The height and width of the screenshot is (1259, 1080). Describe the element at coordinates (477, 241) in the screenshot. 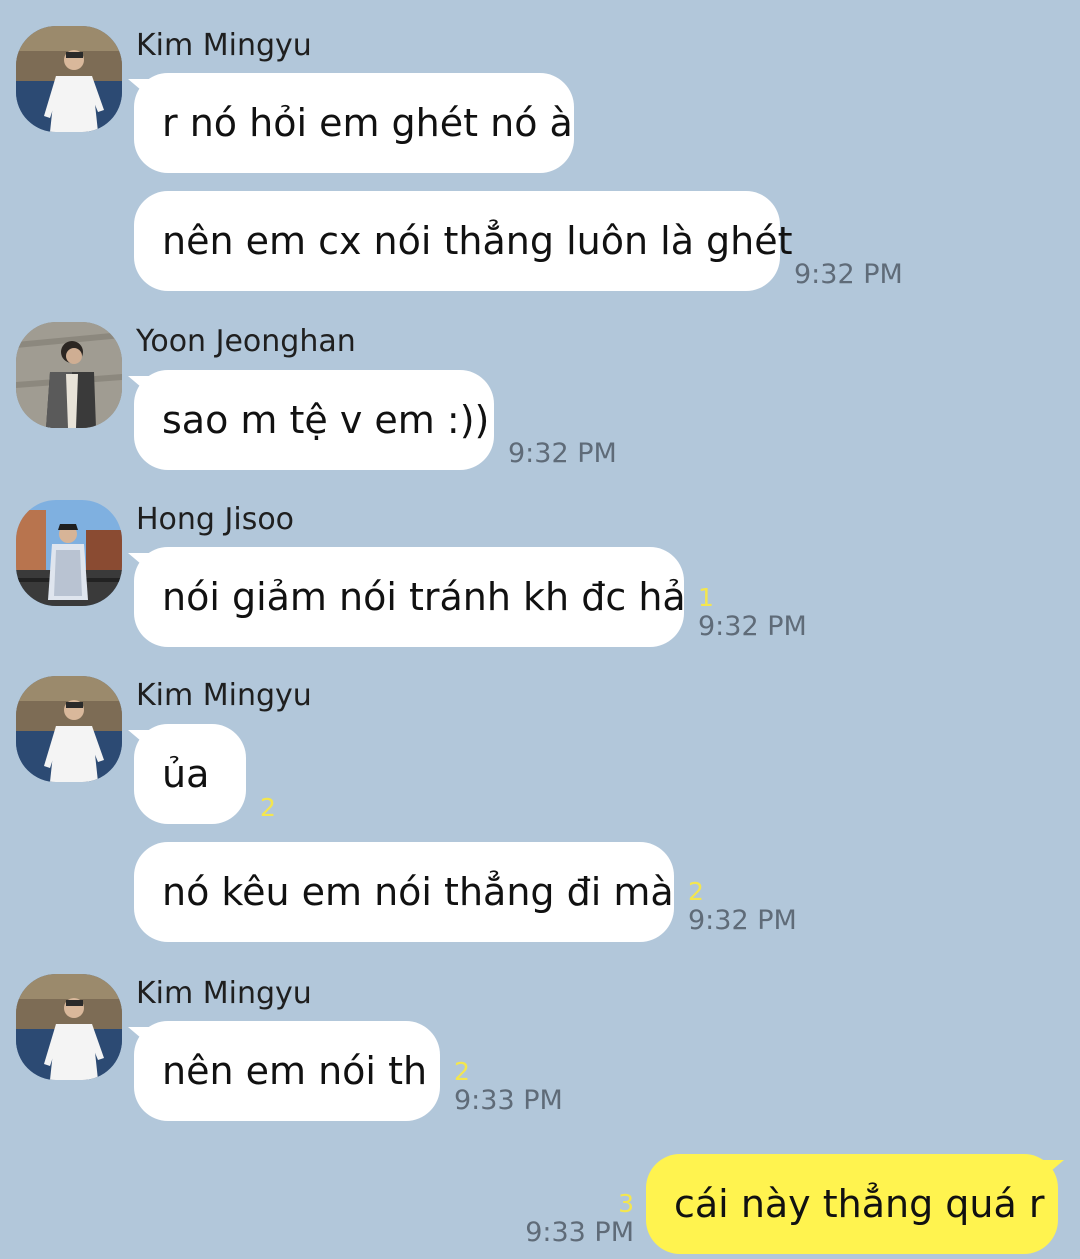

I see `message-text: nên em cx nói thẳng luôn là ghét` at that location.